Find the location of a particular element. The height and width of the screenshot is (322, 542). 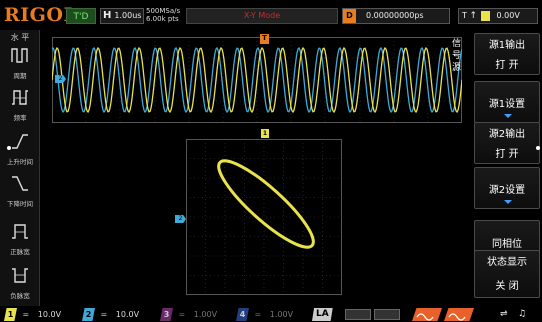

right-panel-dot is located at coordinates (538, 148).